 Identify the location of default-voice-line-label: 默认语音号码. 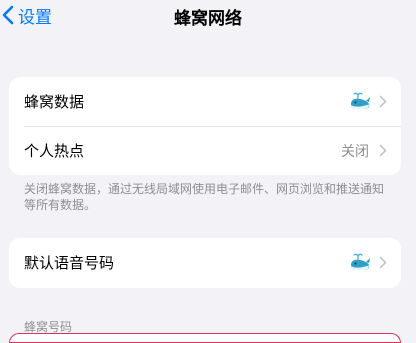
(69, 263).